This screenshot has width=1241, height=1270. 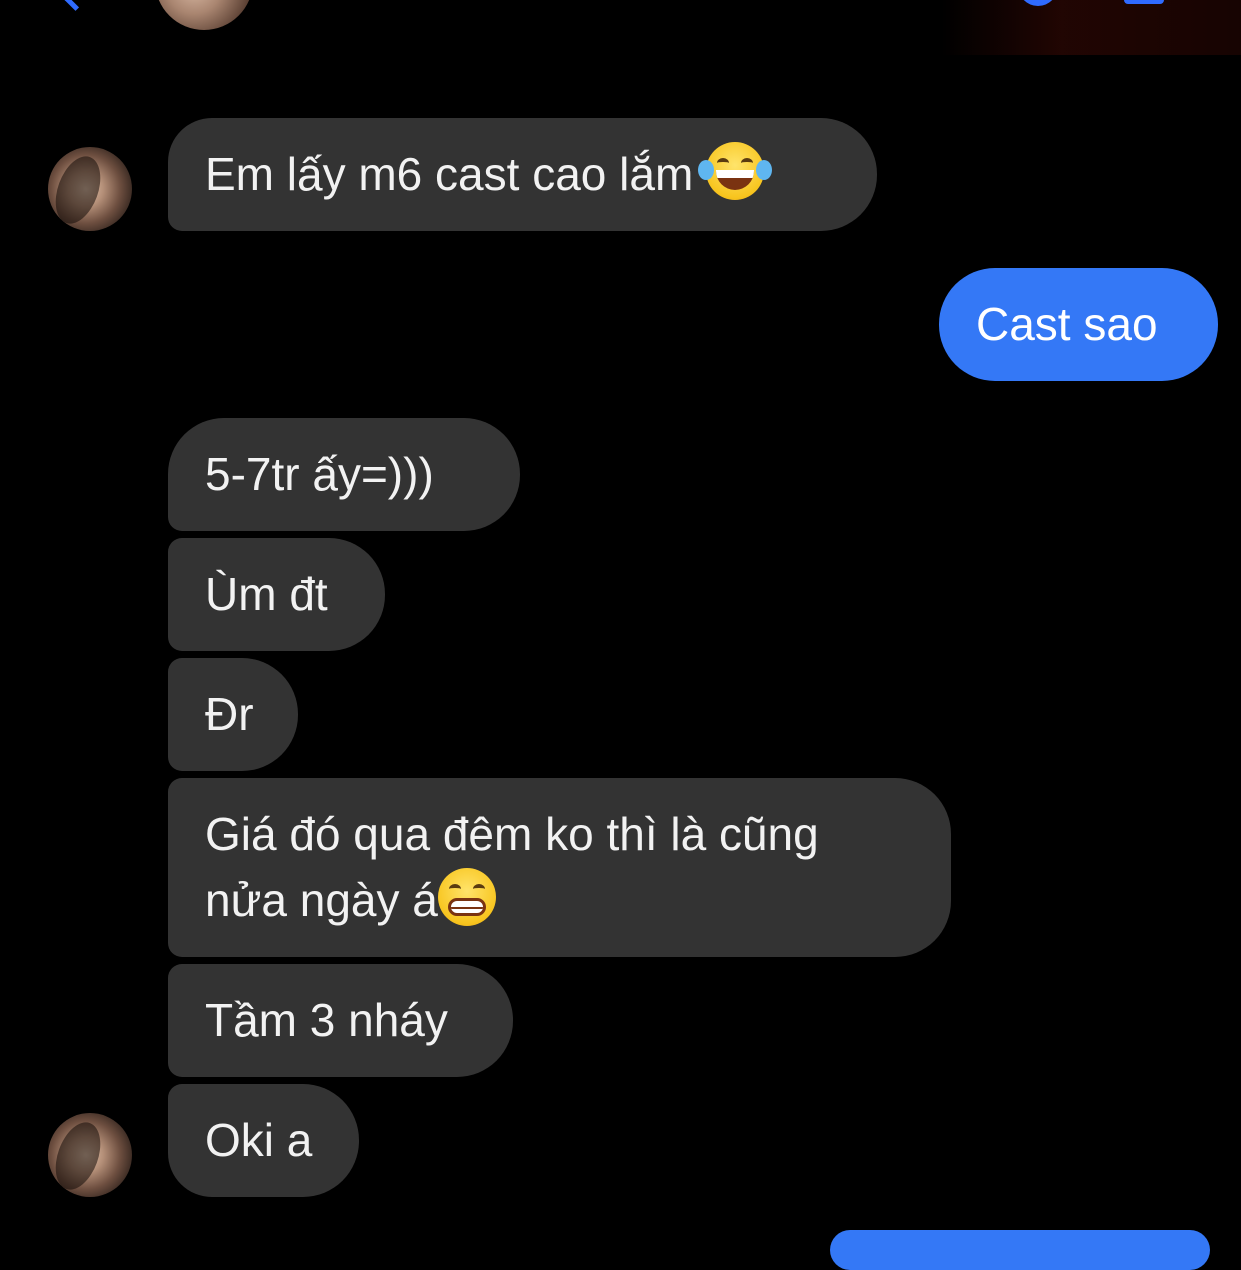 I want to click on incoming-message: Tầm 3 nháy, so click(x=340, y=1020).